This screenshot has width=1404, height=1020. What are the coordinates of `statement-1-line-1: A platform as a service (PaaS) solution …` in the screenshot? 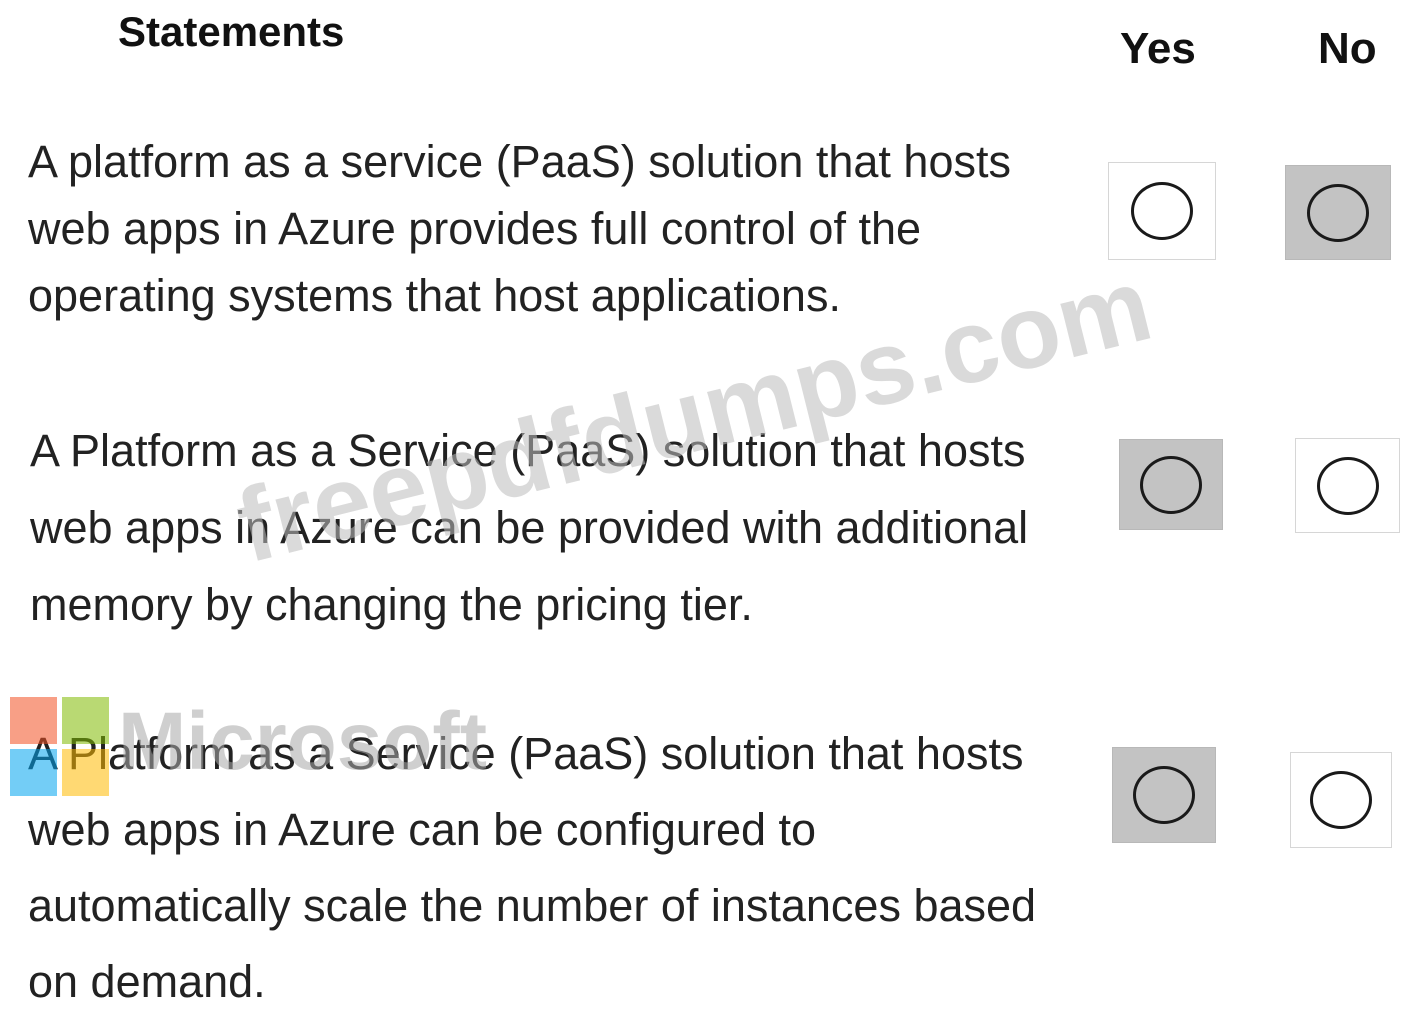 It's located at (519, 161).